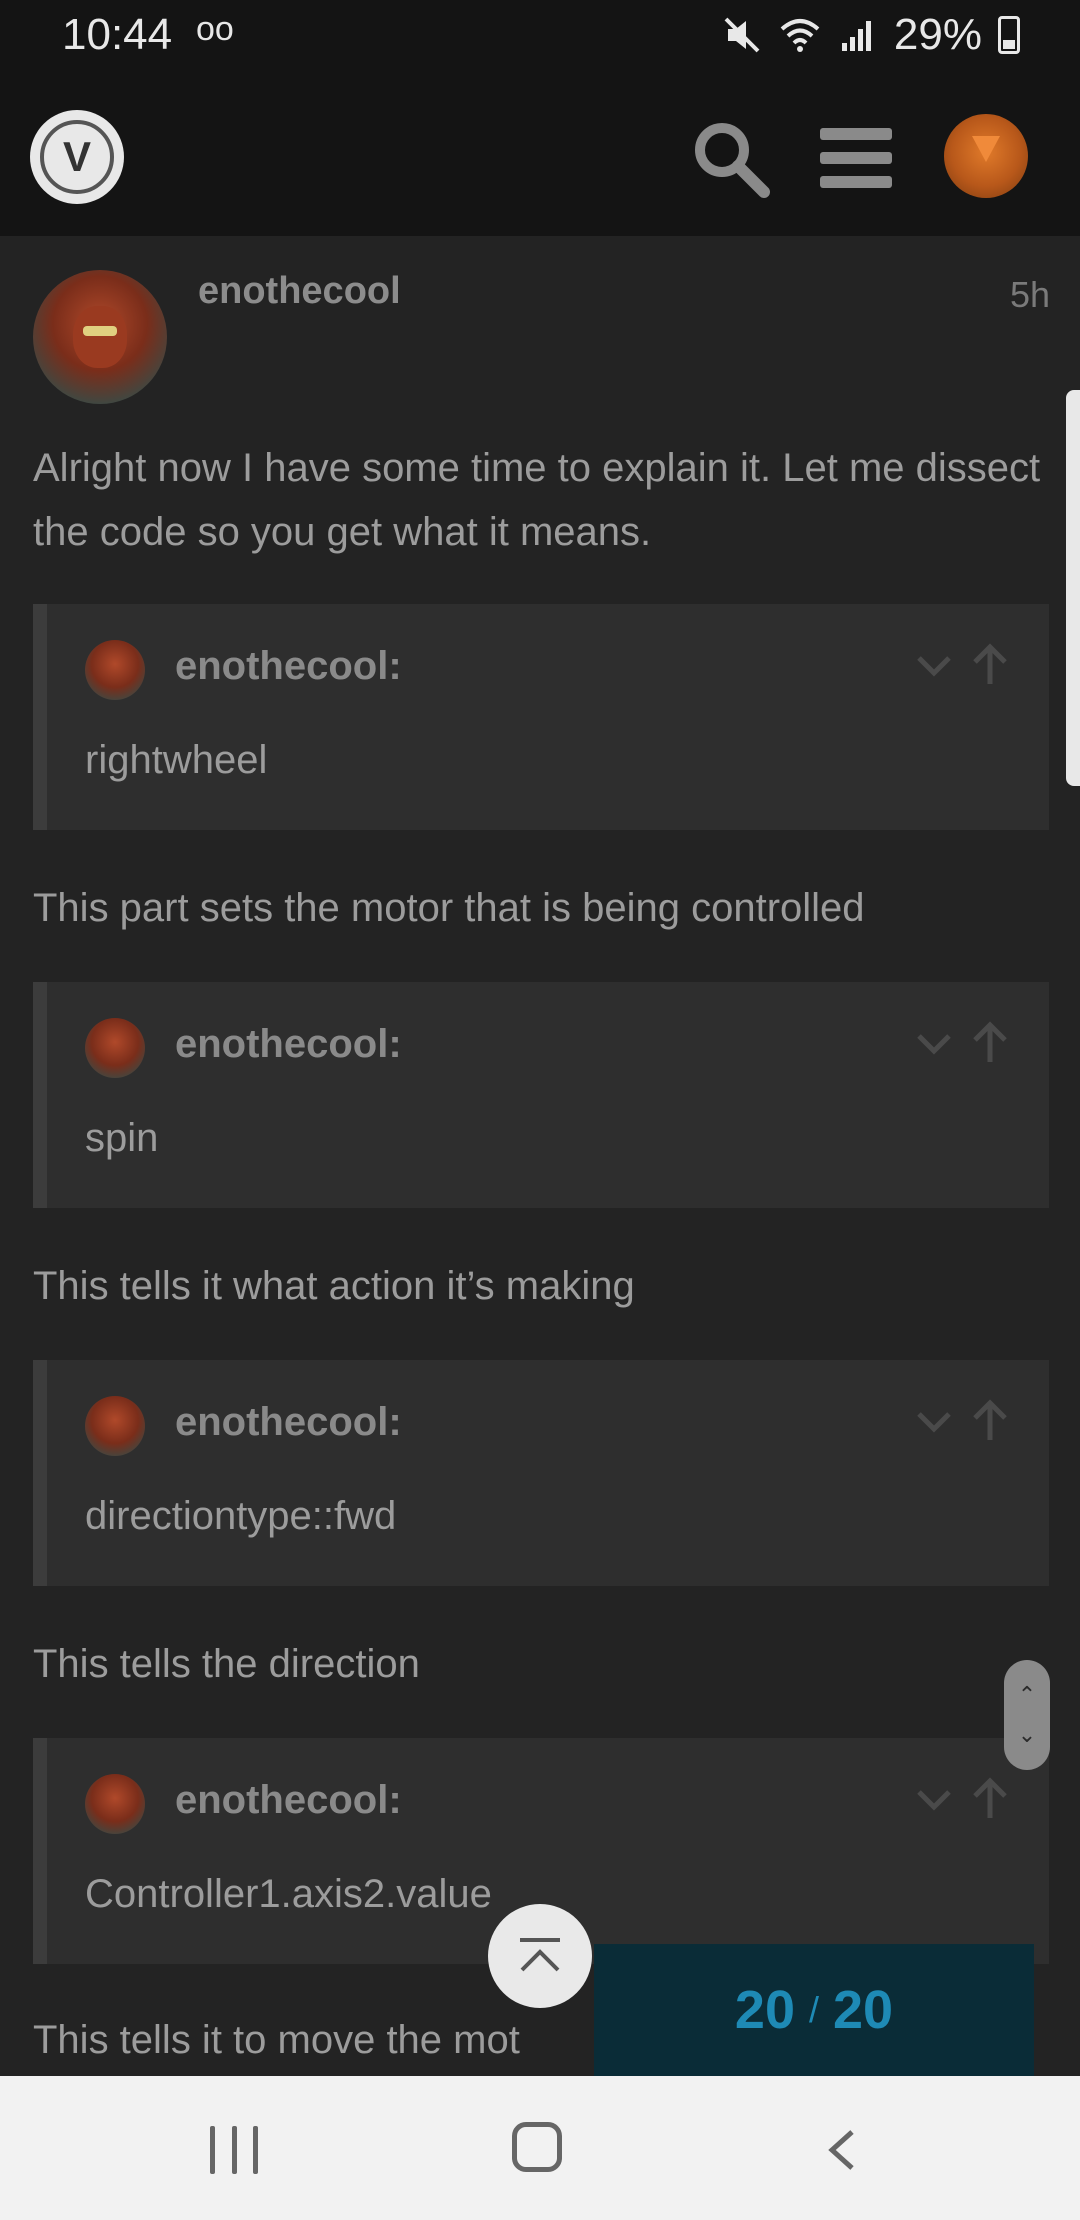  What do you see at coordinates (540, 36) in the screenshot?
I see `status-bar: 10:44 oo 29%` at bounding box center [540, 36].